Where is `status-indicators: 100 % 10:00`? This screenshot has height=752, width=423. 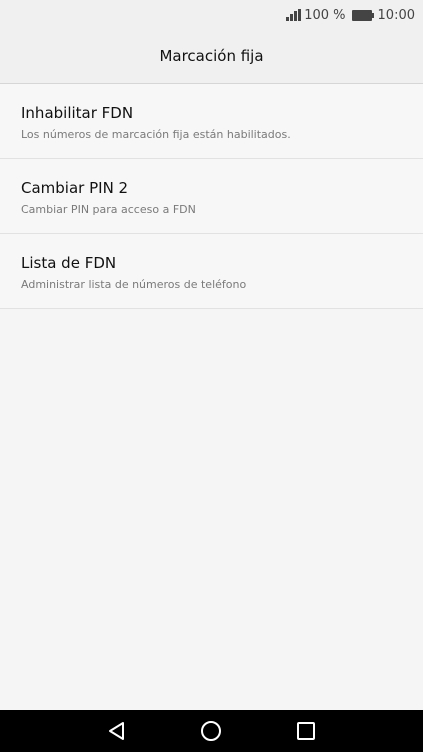 status-indicators: 100 % 10:00 is located at coordinates (350, 15).